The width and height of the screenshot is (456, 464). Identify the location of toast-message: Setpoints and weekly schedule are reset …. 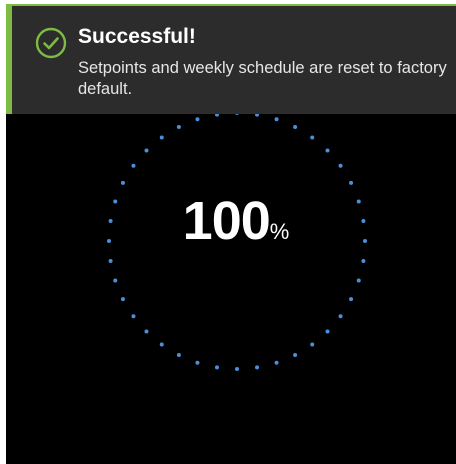
(262, 78).